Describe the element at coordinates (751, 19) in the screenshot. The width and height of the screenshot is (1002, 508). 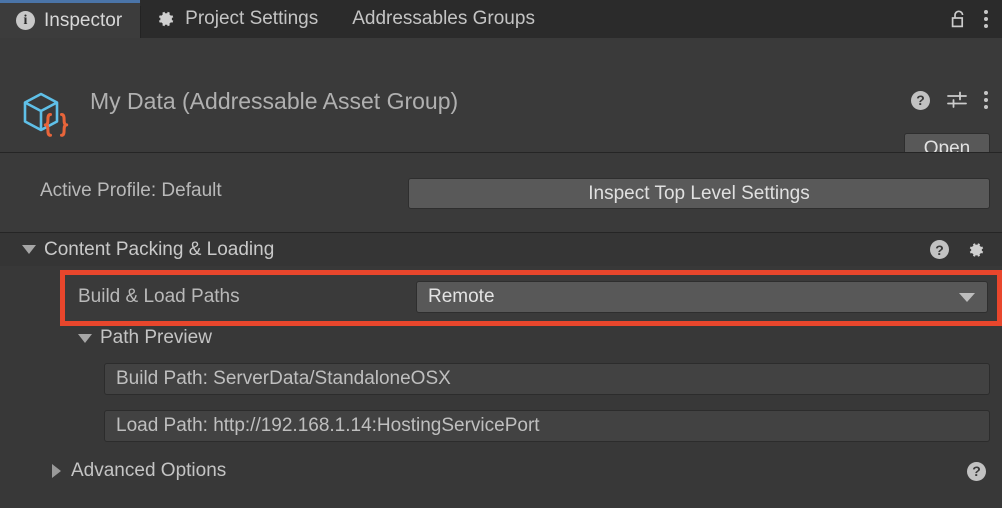
I see `tab-bar-spacer` at that location.